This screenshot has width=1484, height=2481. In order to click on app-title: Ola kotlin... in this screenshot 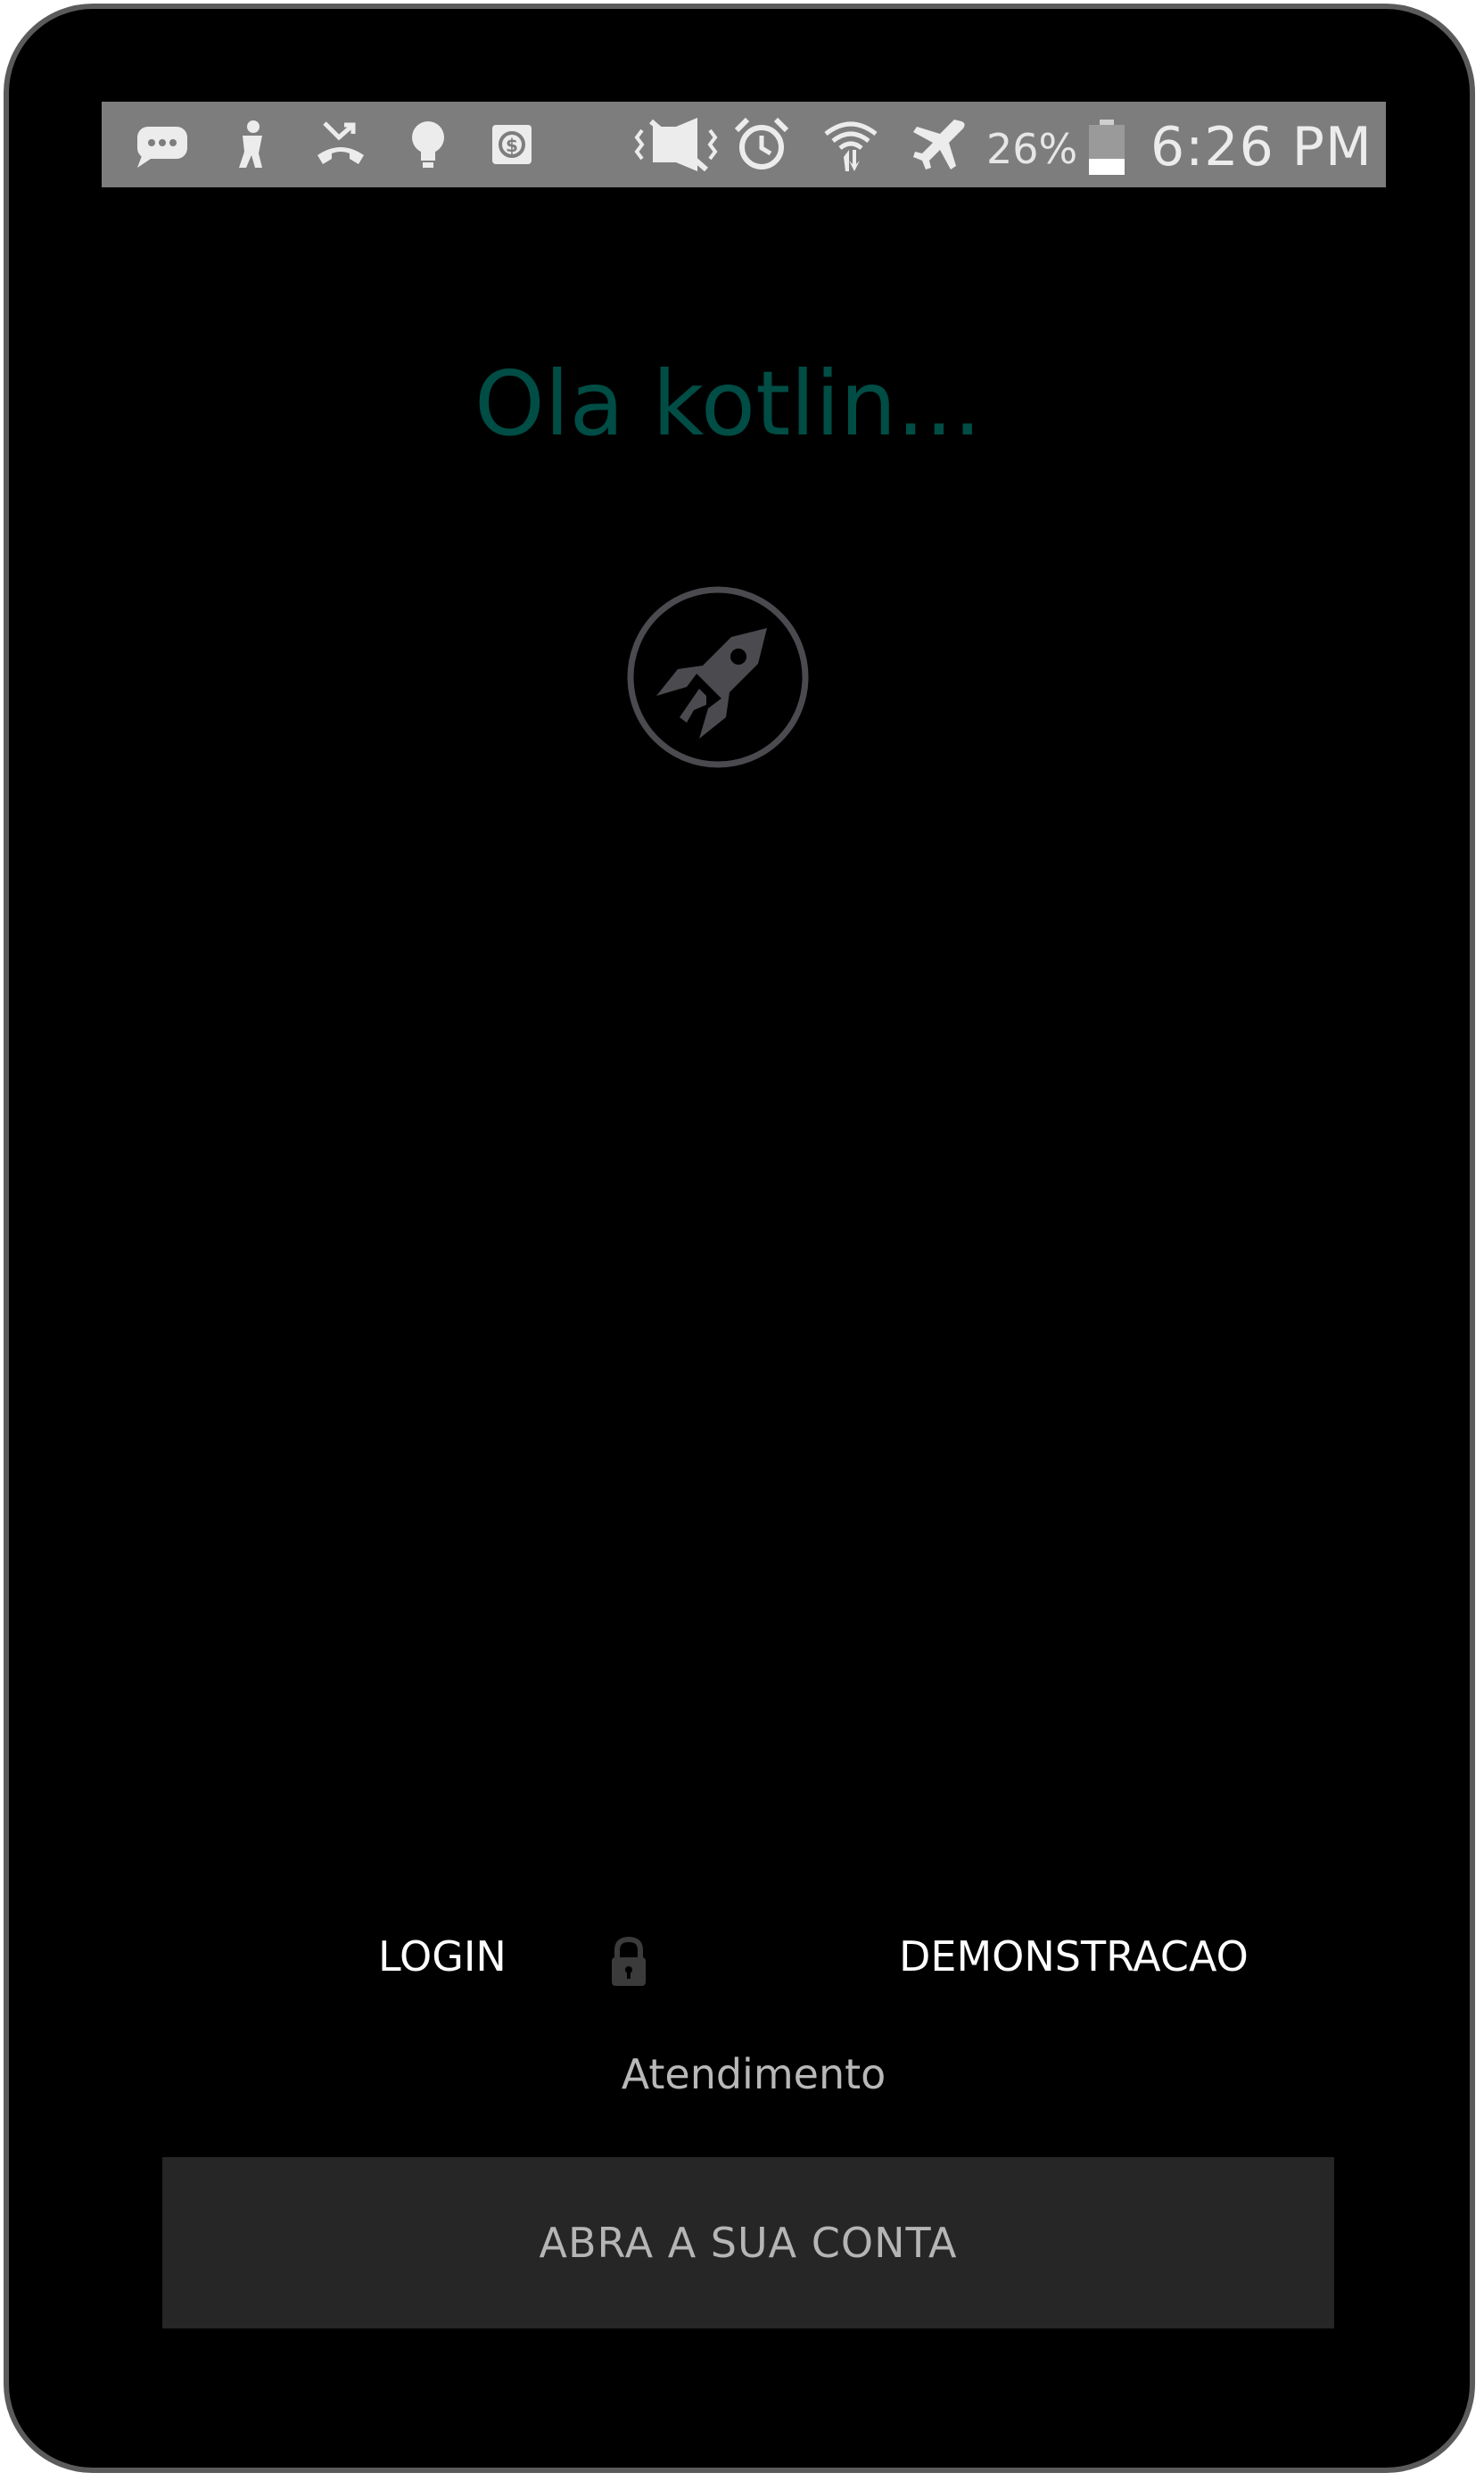, I will do `click(740, 403)`.